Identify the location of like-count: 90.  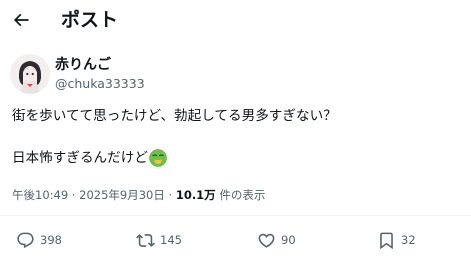
(288, 240).